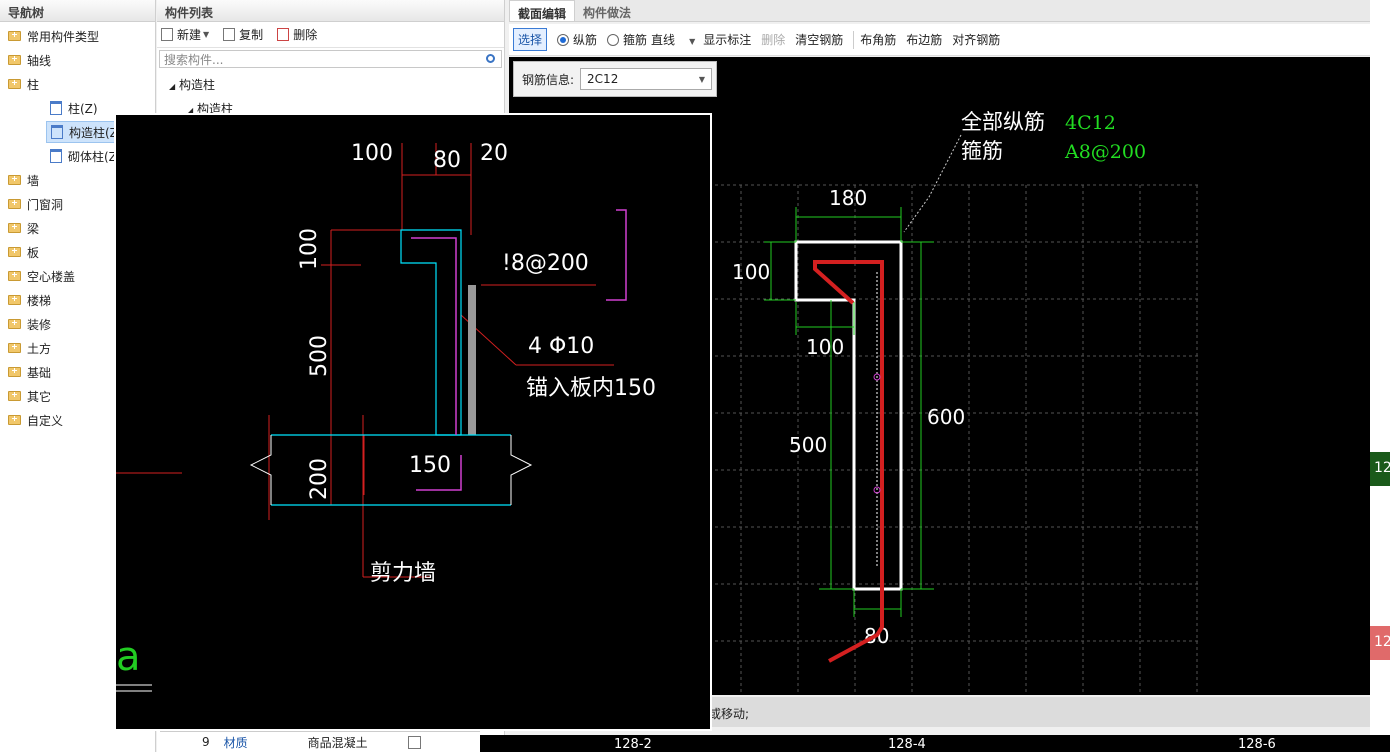 The height and width of the screenshot is (752, 1390). Describe the element at coordinates (35, 420) in the screenshot. I see `nav-item-custom: 自定义` at that location.